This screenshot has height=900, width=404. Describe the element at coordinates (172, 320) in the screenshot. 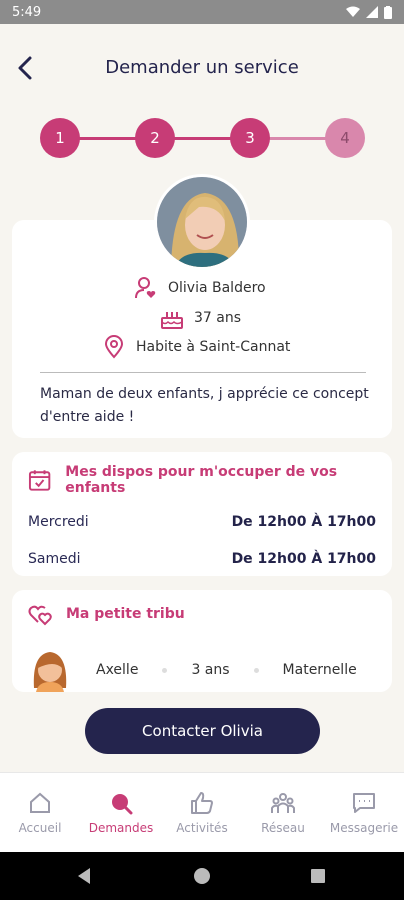

I see `birthday-cake-icon` at that location.